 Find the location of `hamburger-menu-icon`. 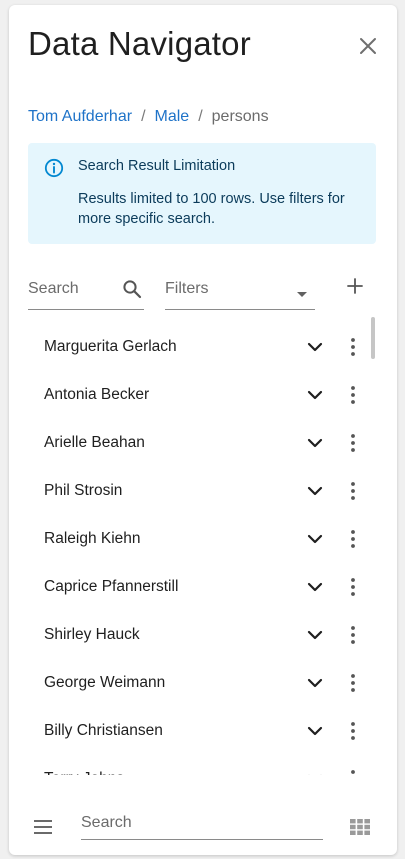

hamburger-menu-icon is located at coordinates (43, 827).